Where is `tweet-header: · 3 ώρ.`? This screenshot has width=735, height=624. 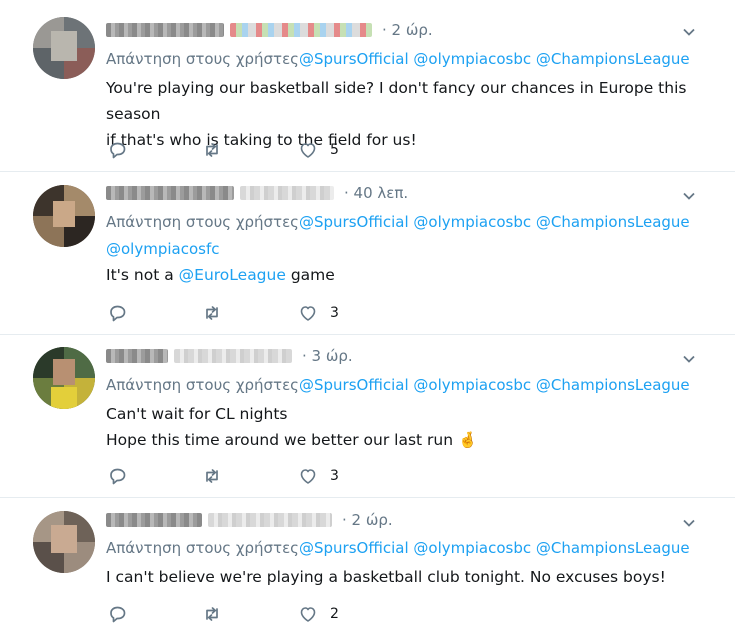 tweet-header: · 3 ώρ. is located at coordinates (229, 356).